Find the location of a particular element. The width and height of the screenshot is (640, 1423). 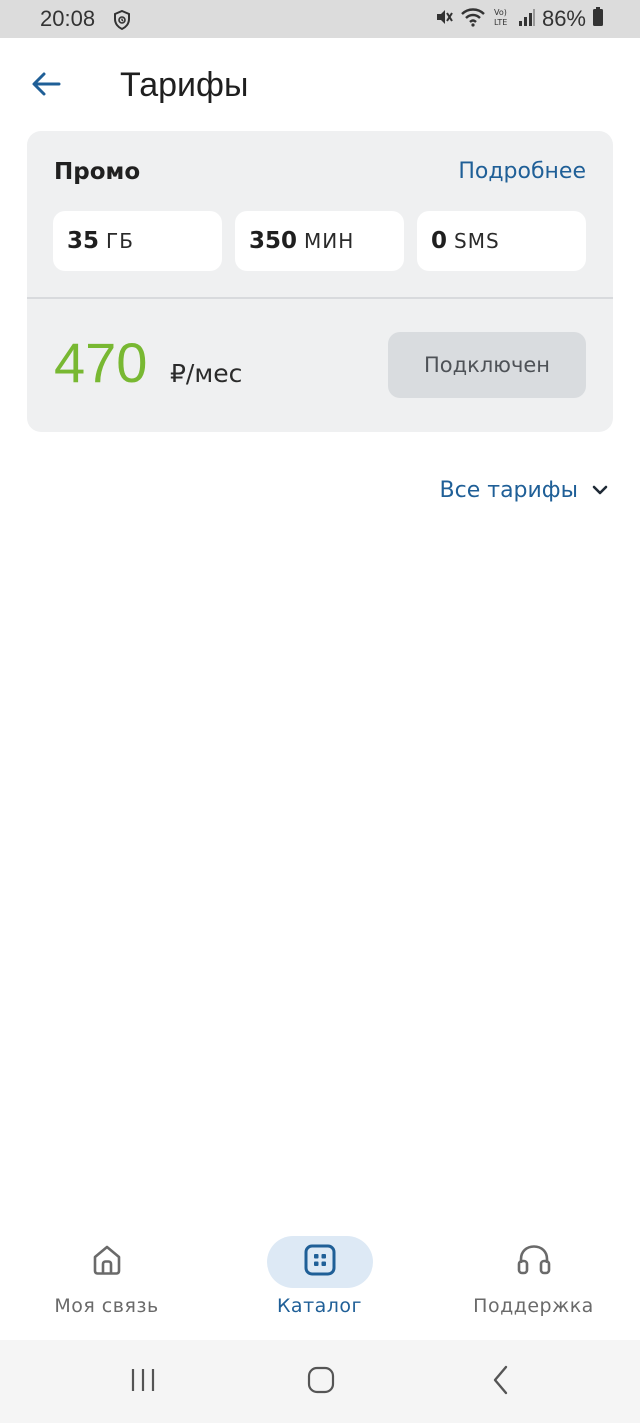

quota-value: 35 is located at coordinates (83, 241).